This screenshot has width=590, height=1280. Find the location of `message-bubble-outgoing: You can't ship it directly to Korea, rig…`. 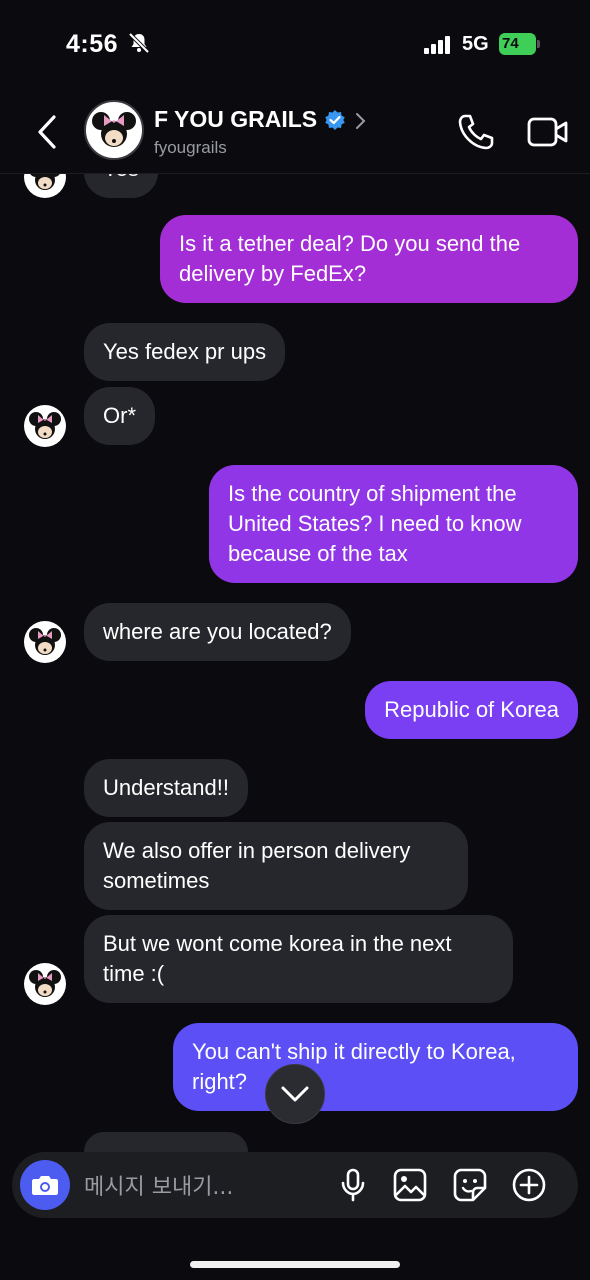

message-bubble-outgoing: You can't ship it directly to Korea, rig… is located at coordinates (375, 1067).